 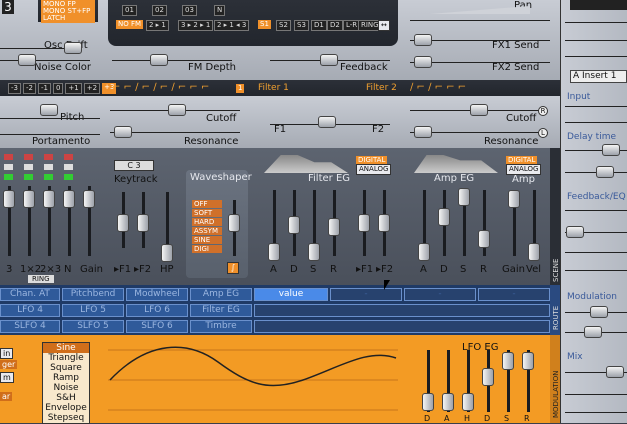 What do you see at coordinates (424, 252) in the screenshot?
I see `amp-eg-a-fader` at bounding box center [424, 252].